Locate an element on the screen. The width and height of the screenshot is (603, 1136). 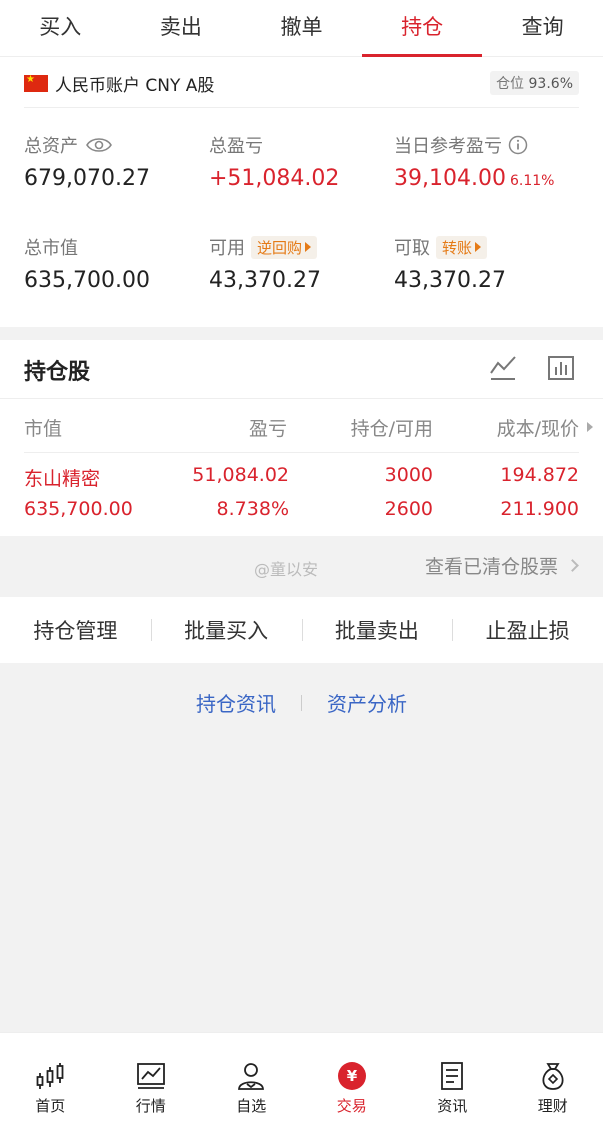
total-pnl-value: +51,084.02 is located at coordinates (274, 178).